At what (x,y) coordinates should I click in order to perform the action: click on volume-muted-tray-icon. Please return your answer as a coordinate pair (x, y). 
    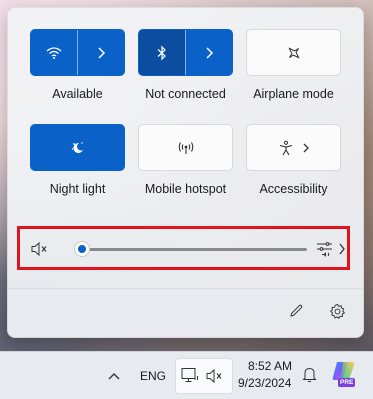
    Looking at the image, I should click on (215, 378).